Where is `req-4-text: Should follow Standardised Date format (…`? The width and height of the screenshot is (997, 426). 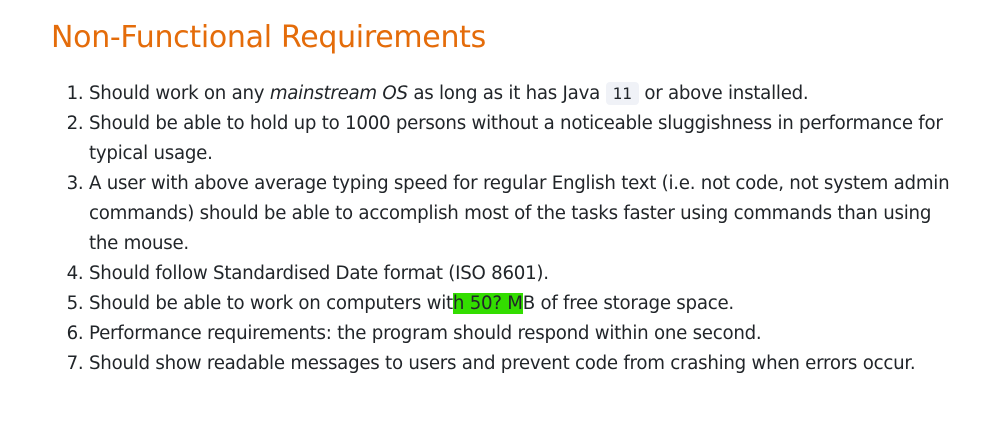
req-4-text: Should follow Standardised Date format (… is located at coordinates (319, 273).